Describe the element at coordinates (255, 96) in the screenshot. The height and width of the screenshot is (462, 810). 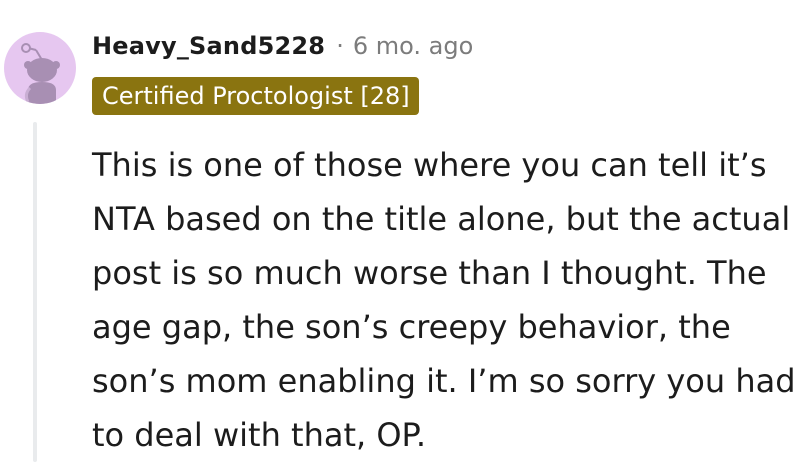
I see `user-flair-badge: Certified Proctologist [28]` at that location.